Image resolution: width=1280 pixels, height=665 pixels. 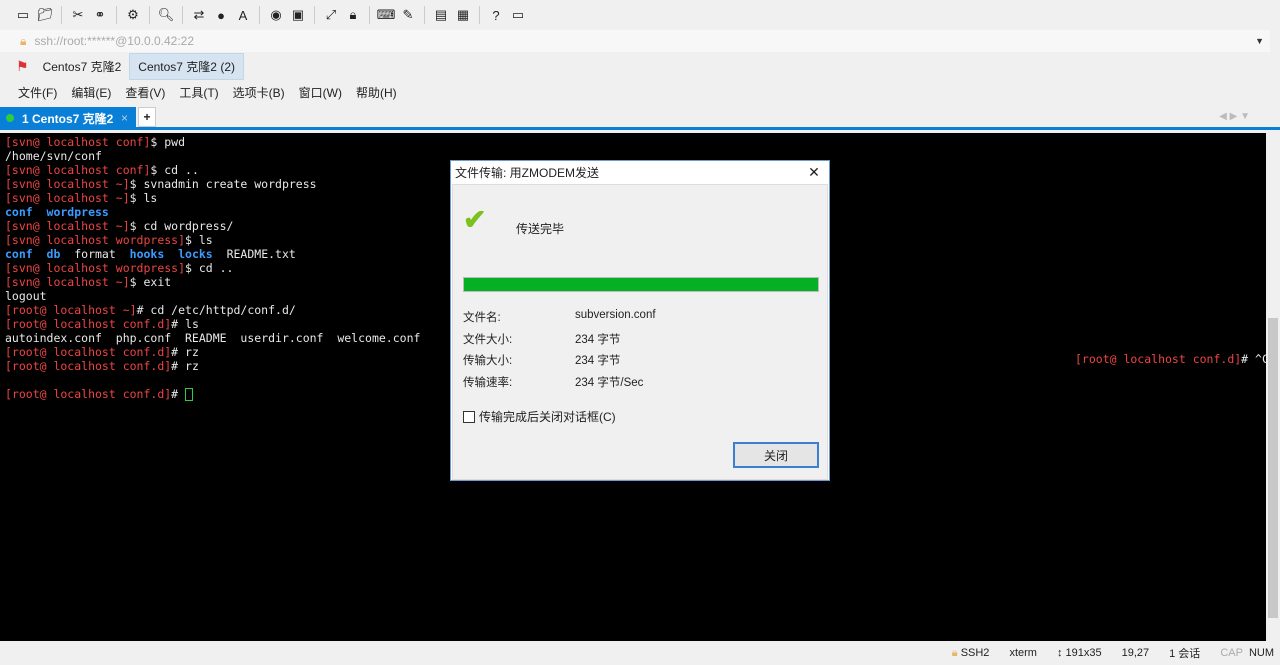 What do you see at coordinates (539, 416) in the screenshot?
I see `close-after-transfer-checkbox: 传输完成后关闭对话框(C)` at bounding box center [539, 416].